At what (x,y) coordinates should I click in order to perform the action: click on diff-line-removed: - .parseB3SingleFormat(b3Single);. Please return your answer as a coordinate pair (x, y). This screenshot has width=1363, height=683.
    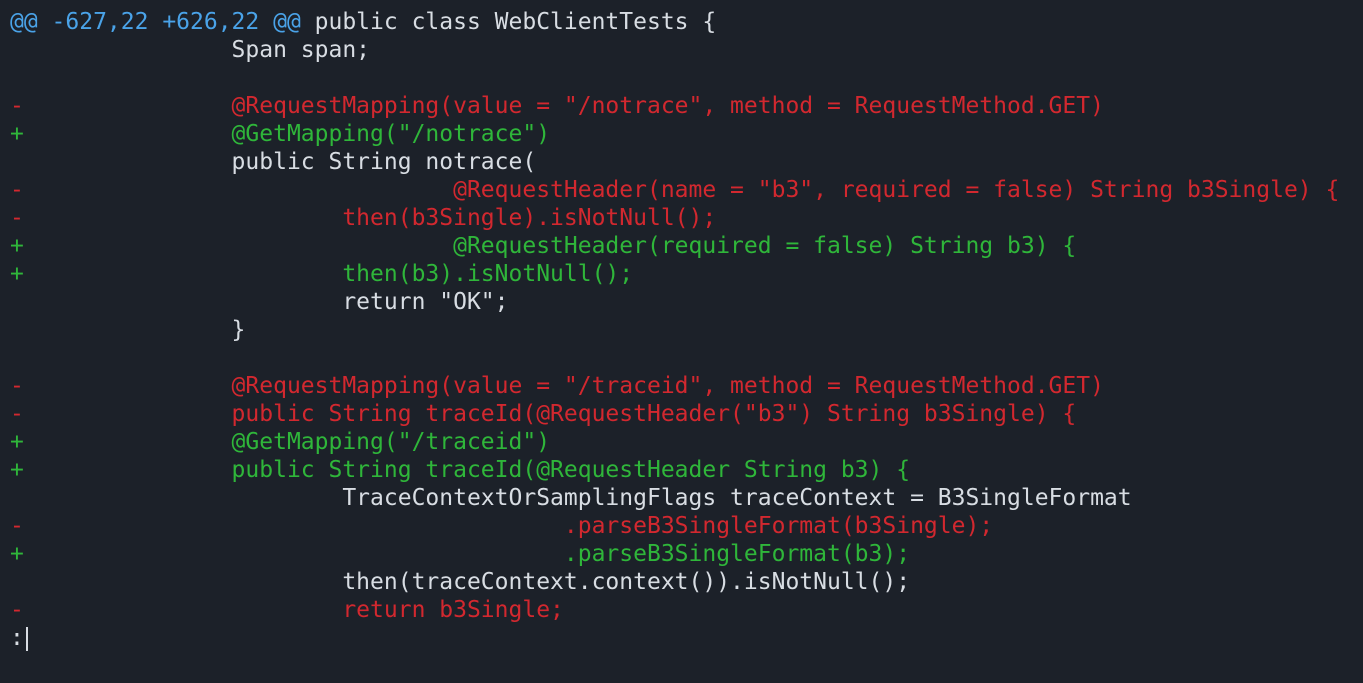
    Looking at the image, I should click on (686, 526).